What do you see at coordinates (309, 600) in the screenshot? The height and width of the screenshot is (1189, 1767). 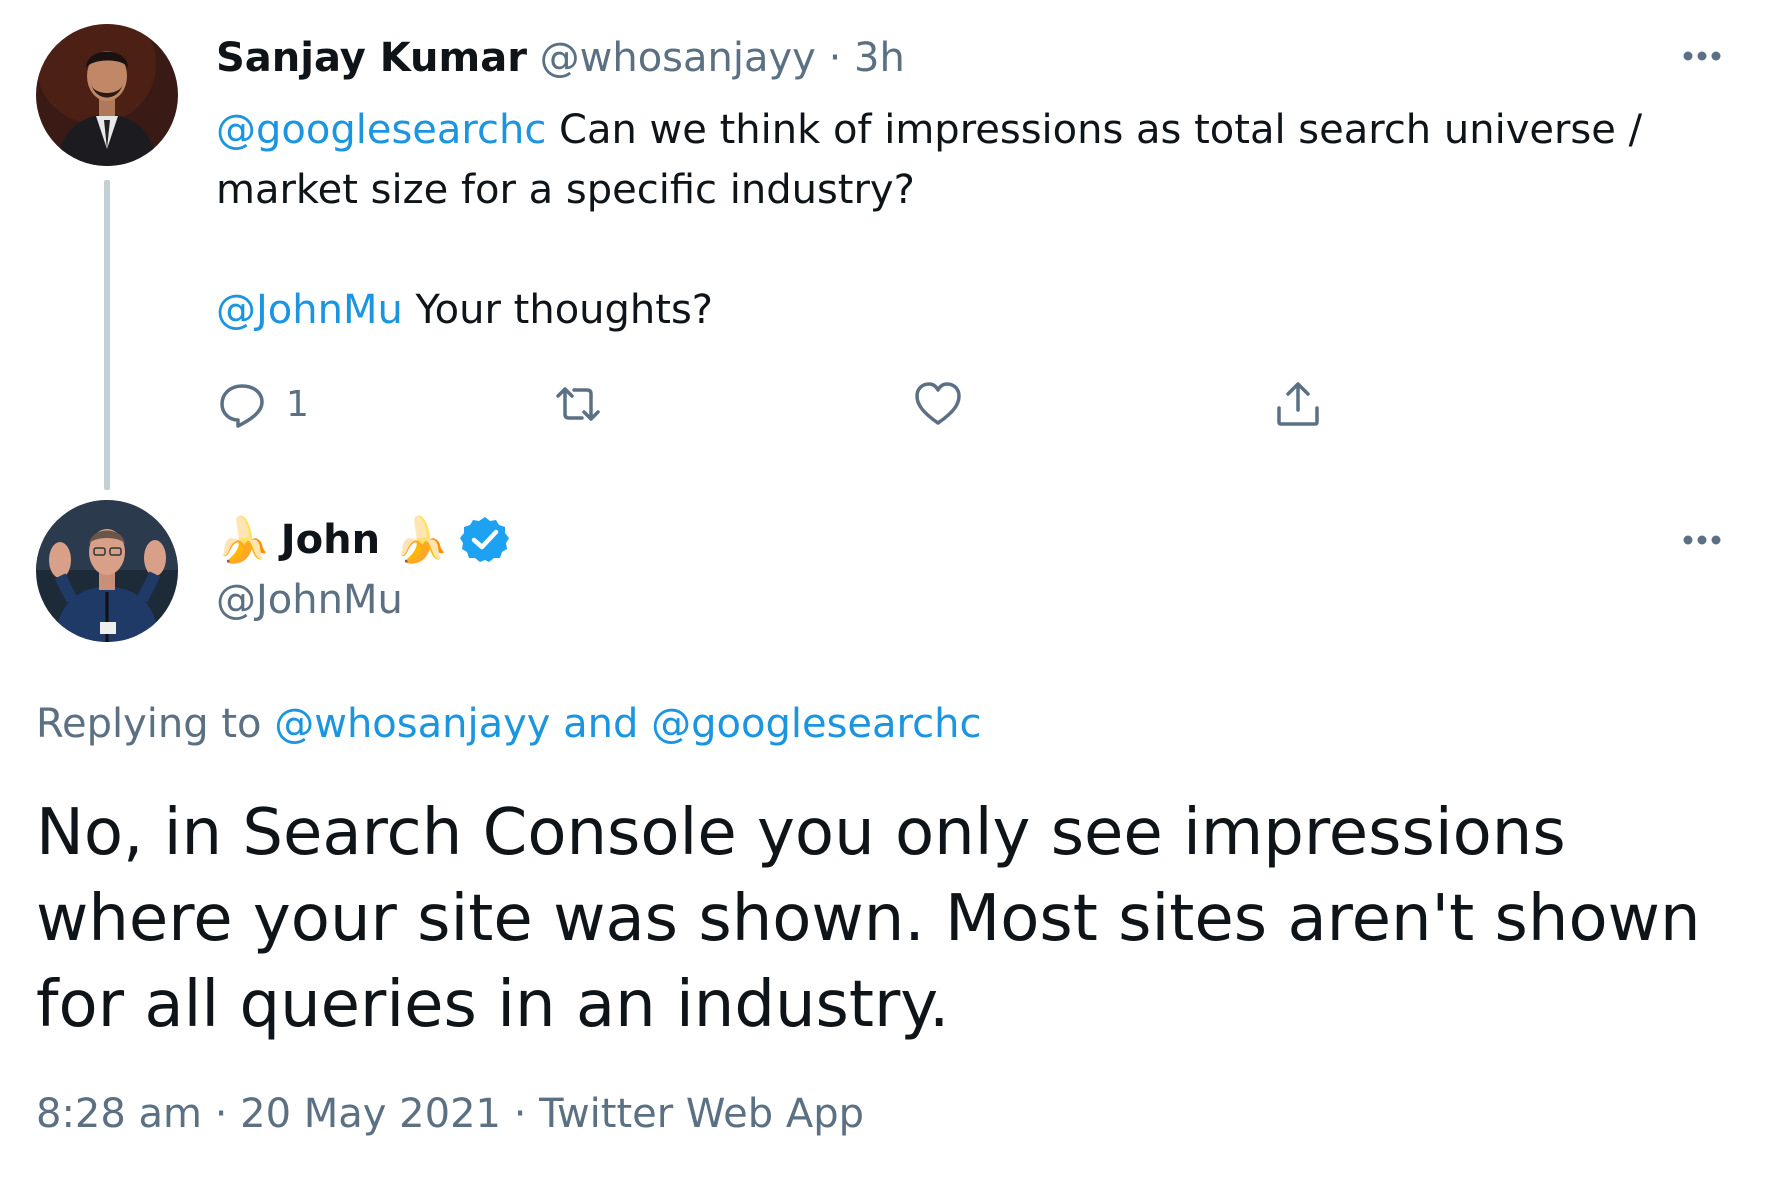 I see `author-handle: @JohnMu` at bounding box center [309, 600].